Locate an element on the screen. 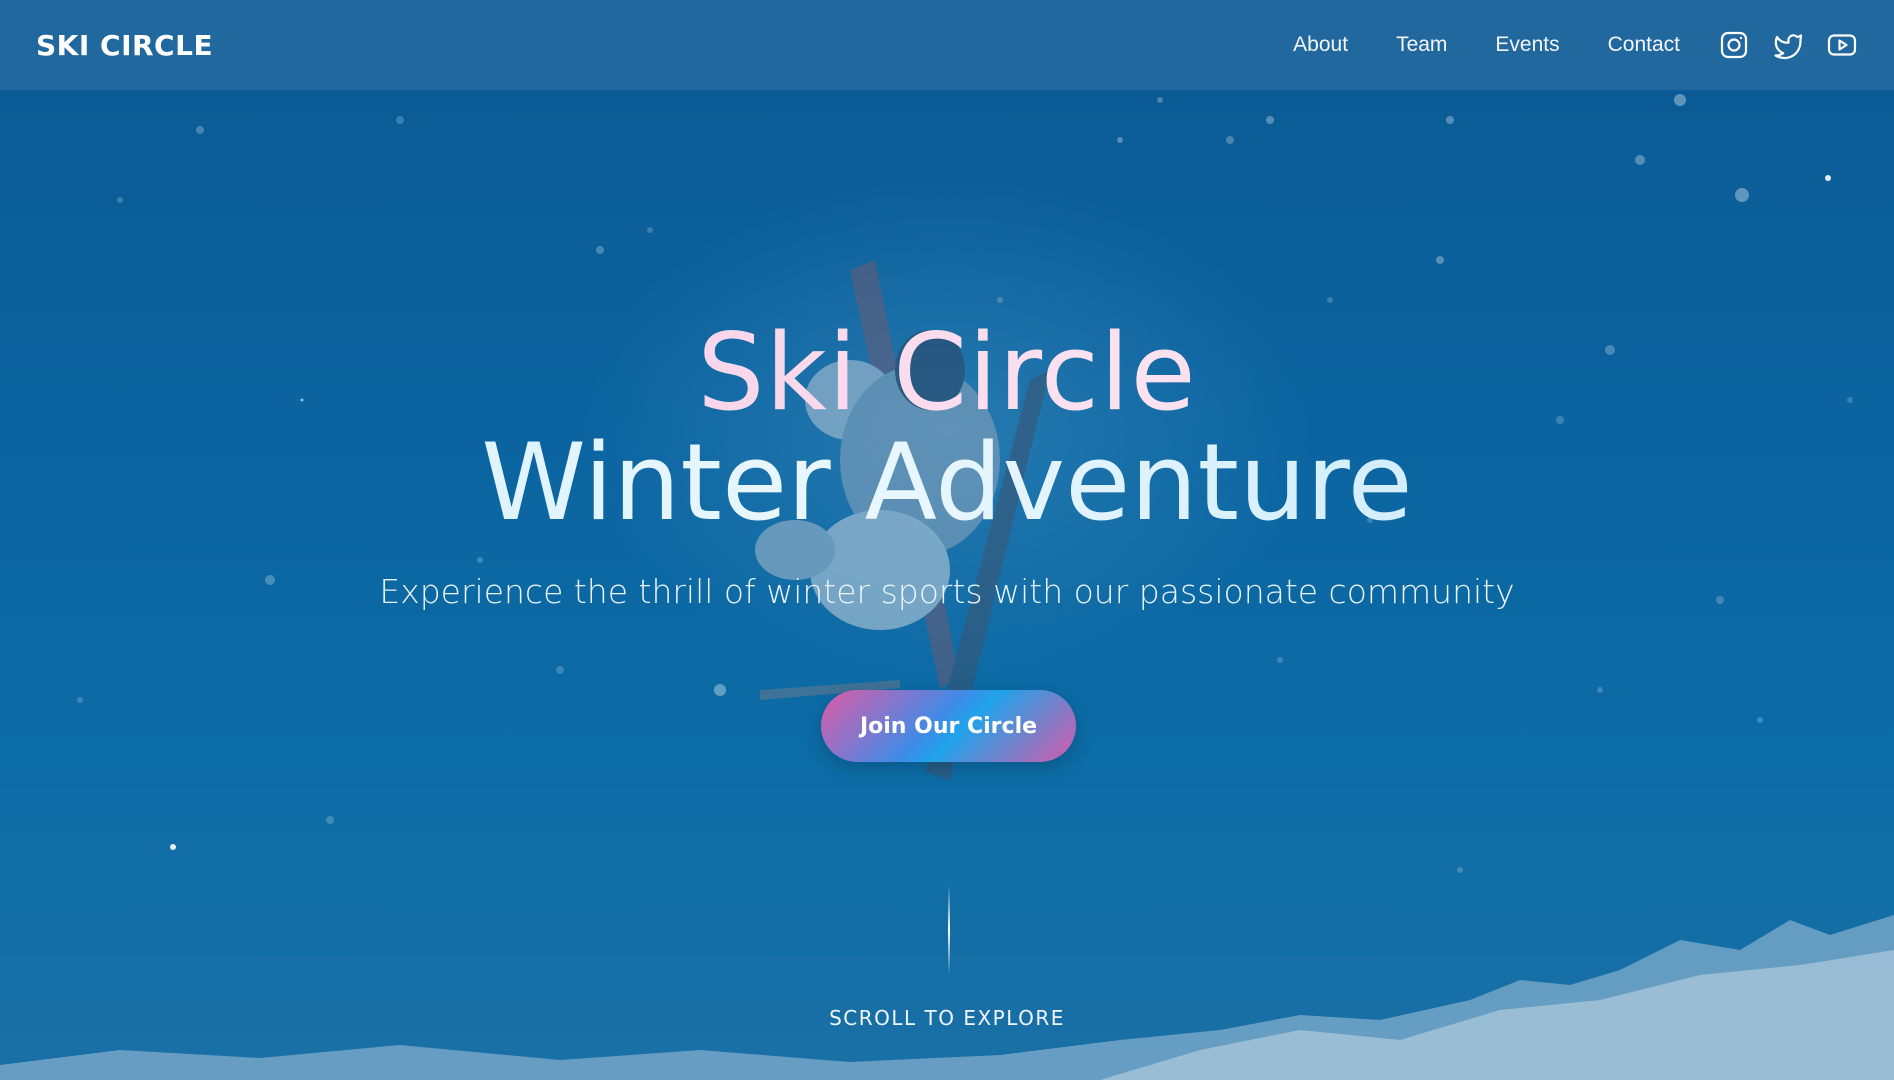  youtube-icon is located at coordinates (1842, 45).